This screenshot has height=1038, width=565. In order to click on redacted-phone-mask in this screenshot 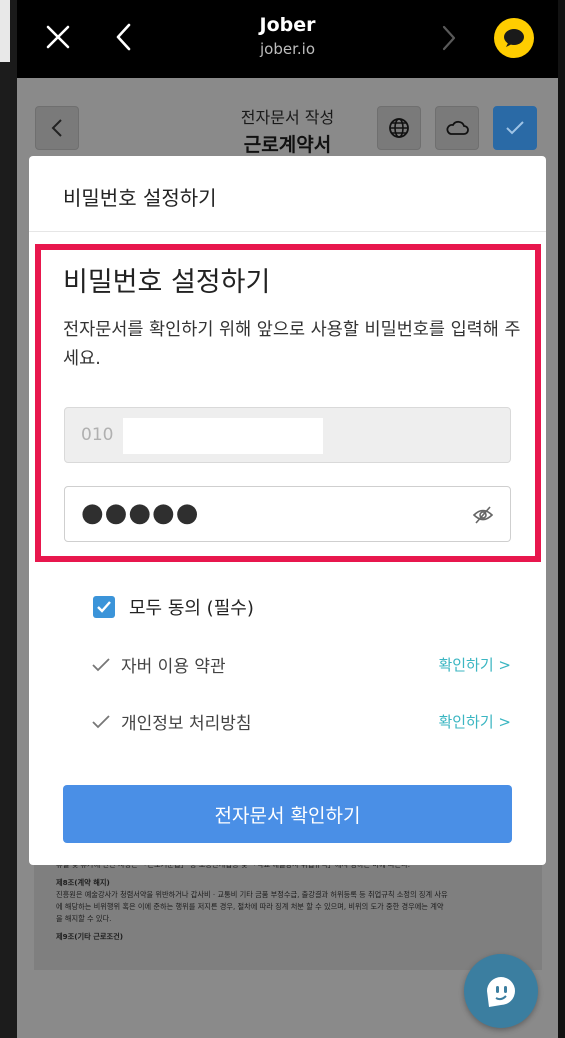, I will do `click(223, 436)`.